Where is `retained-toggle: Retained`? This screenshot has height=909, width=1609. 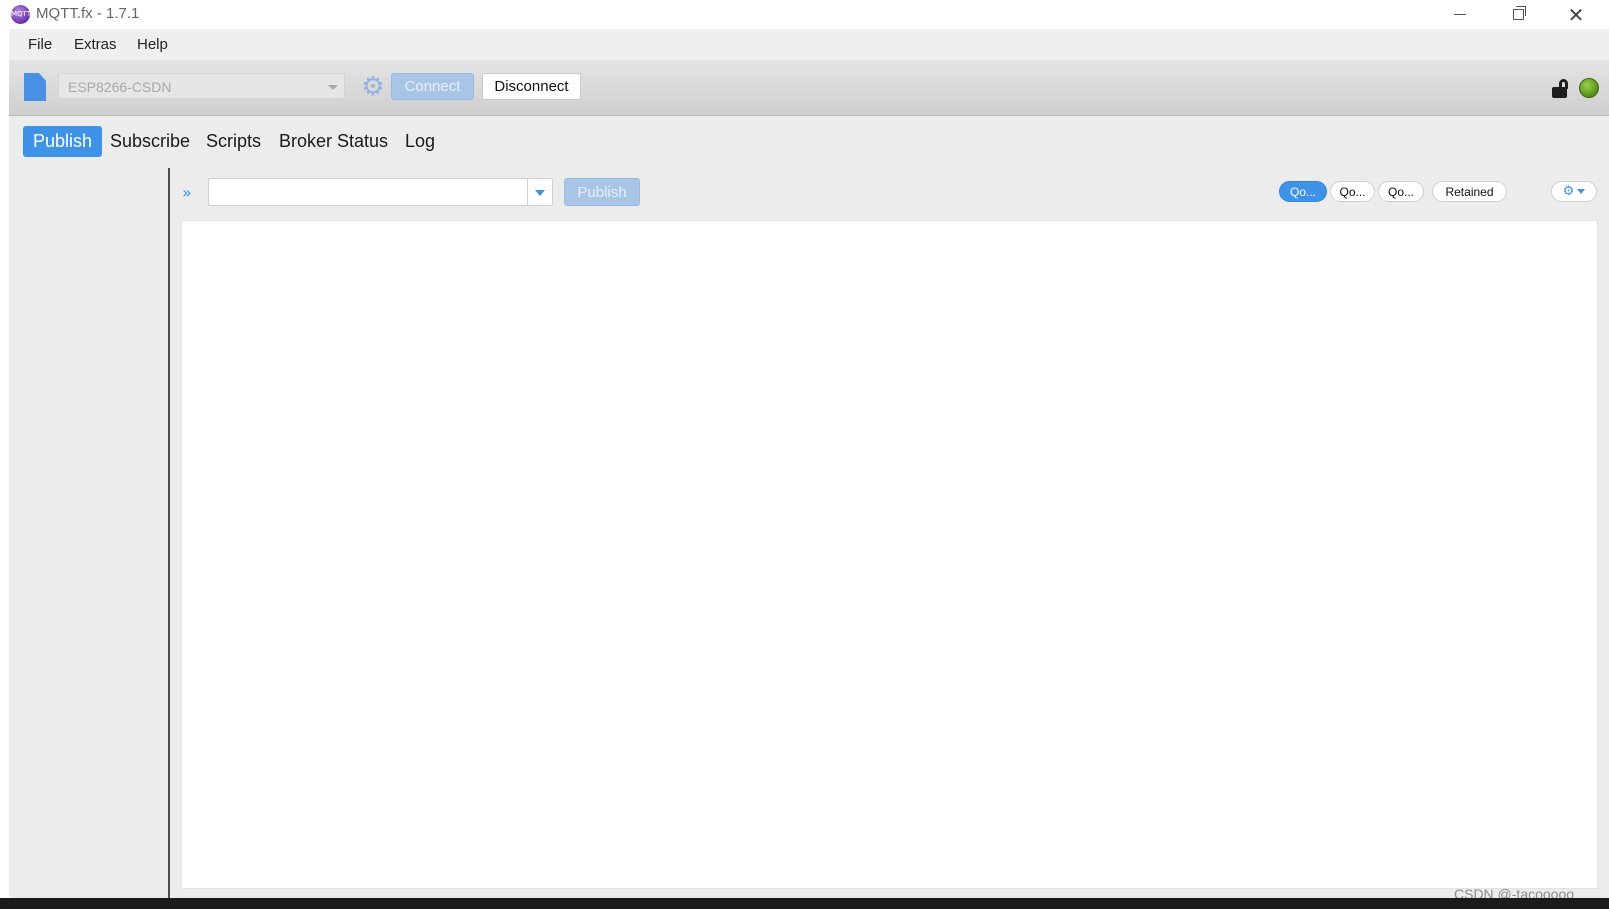
retained-toggle: Retained is located at coordinates (1469, 191).